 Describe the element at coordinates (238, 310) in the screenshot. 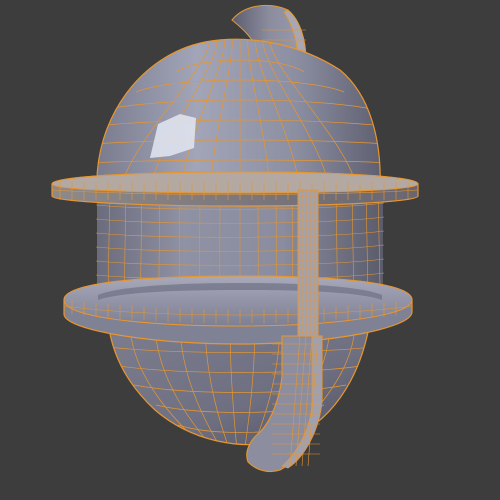

I see `lower-ring` at that location.